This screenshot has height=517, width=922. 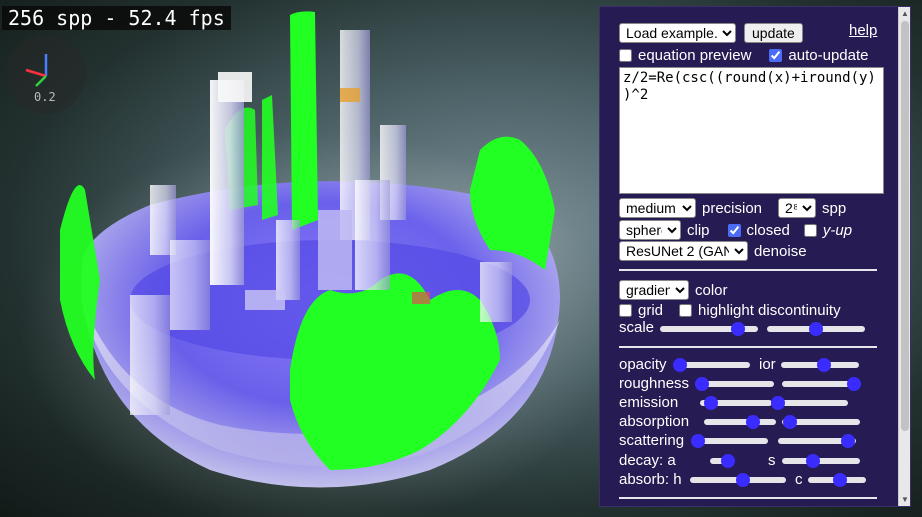 What do you see at coordinates (643, 364) in the screenshot?
I see `opacity-label: opacity` at bounding box center [643, 364].